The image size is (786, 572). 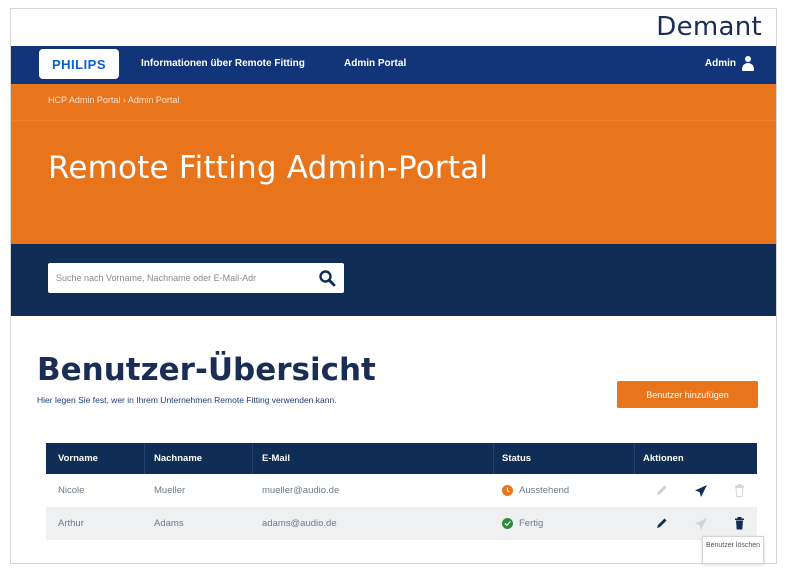 What do you see at coordinates (709, 27) in the screenshot?
I see `demant-logo: Demant` at bounding box center [709, 27].